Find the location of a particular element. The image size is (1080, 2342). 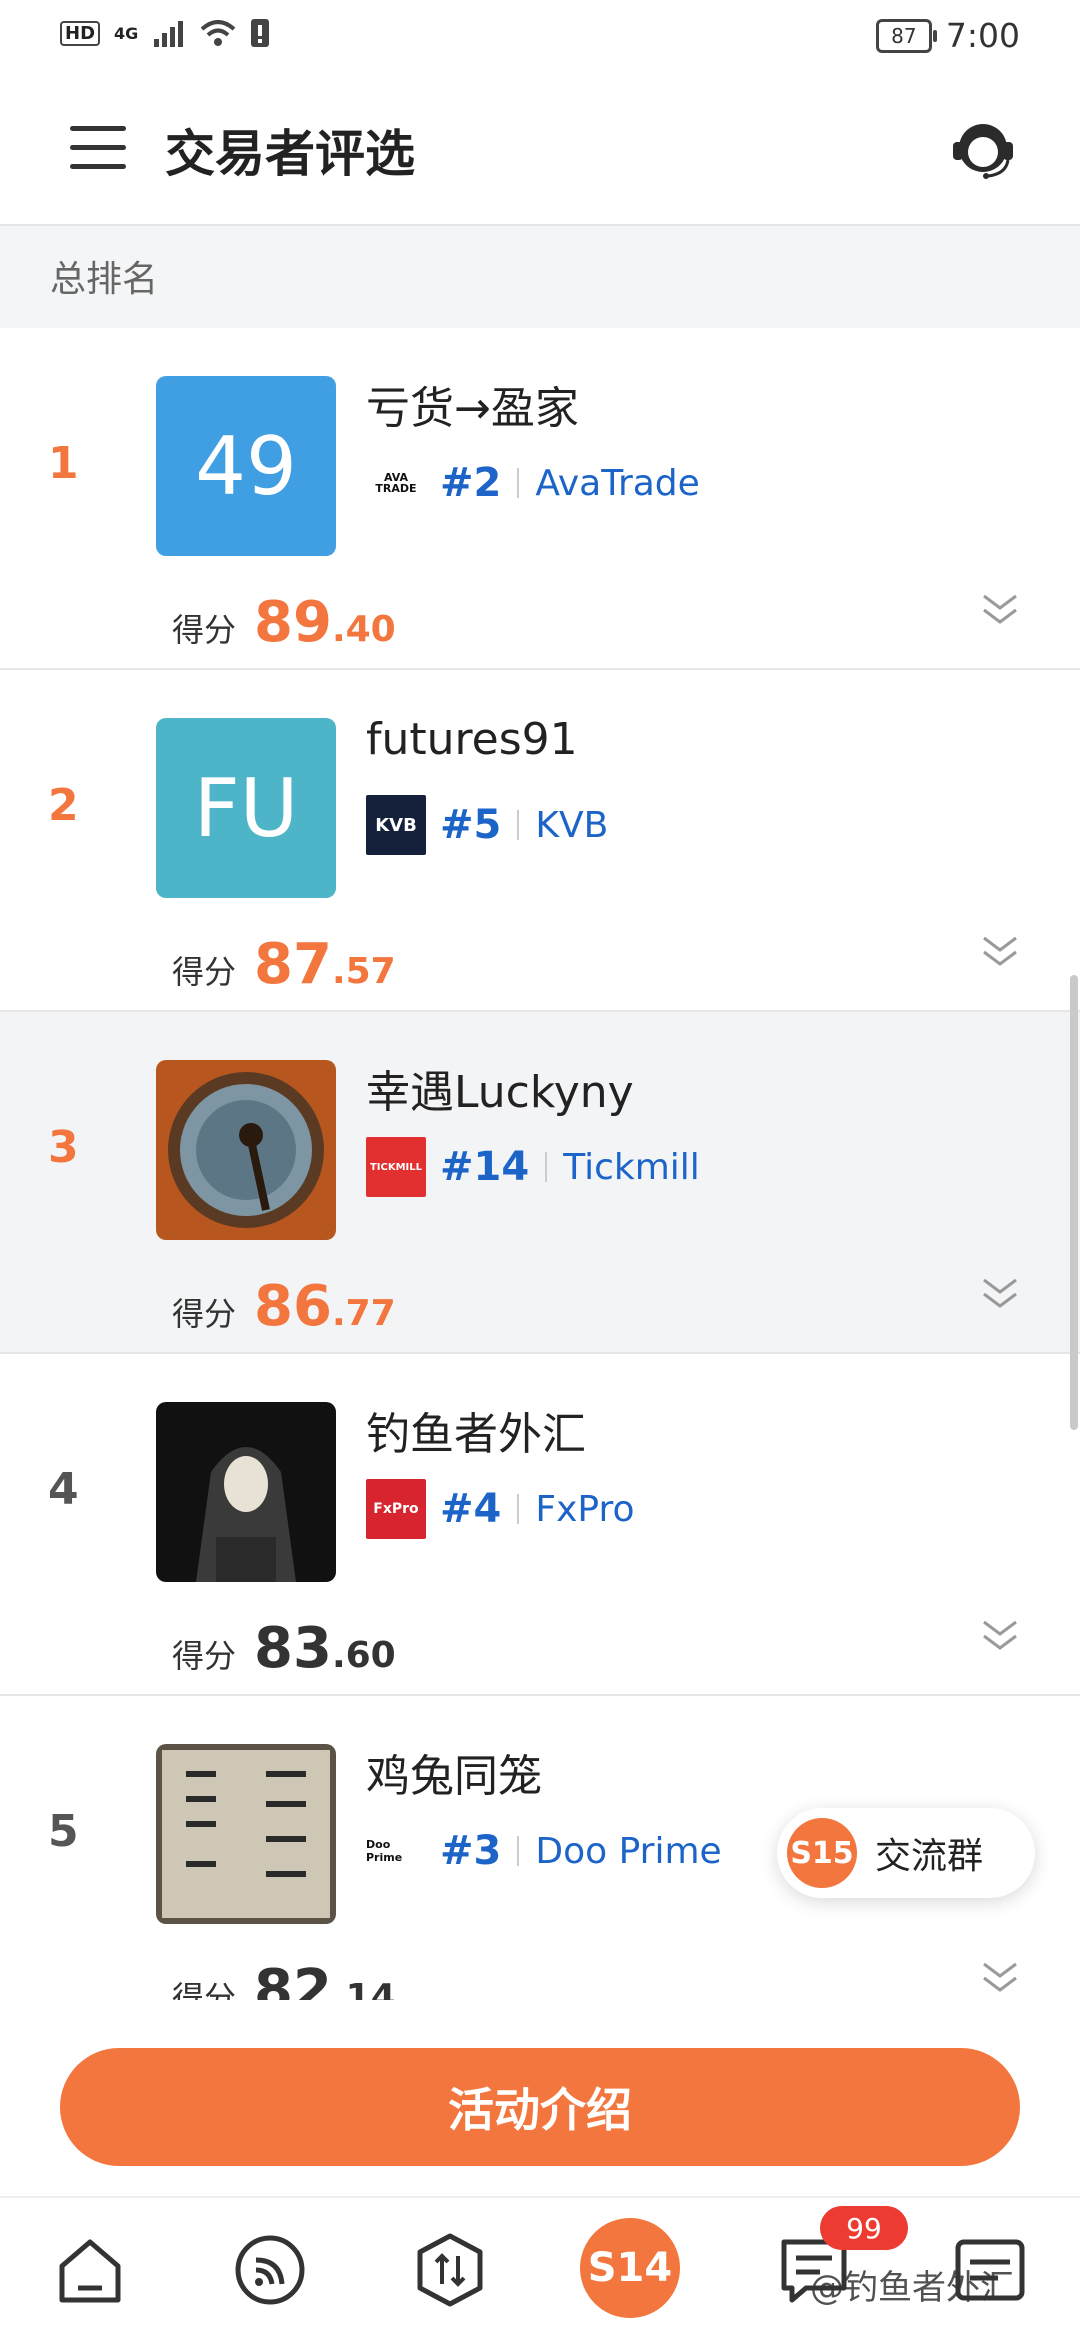

user-name: 幸遇Luckyny is located at coordinates (500, 1092).